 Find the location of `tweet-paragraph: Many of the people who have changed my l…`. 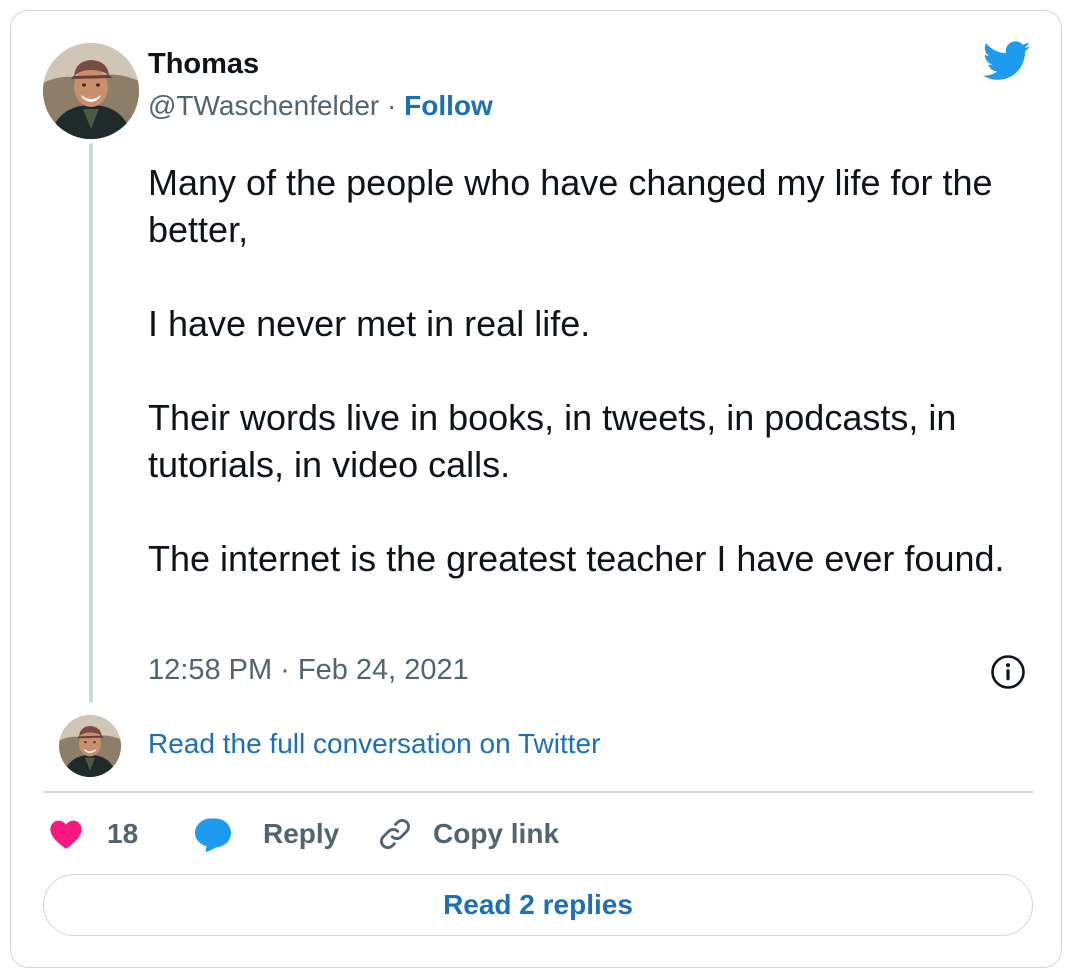

tweet-paragraph: Many of the people who have changed my l… is located at coordinates (570, 206).